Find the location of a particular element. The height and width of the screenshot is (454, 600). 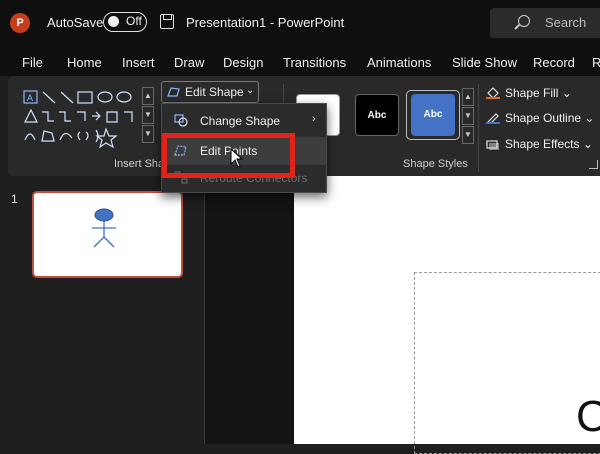

search-icon is located at coordinates (524, 21).